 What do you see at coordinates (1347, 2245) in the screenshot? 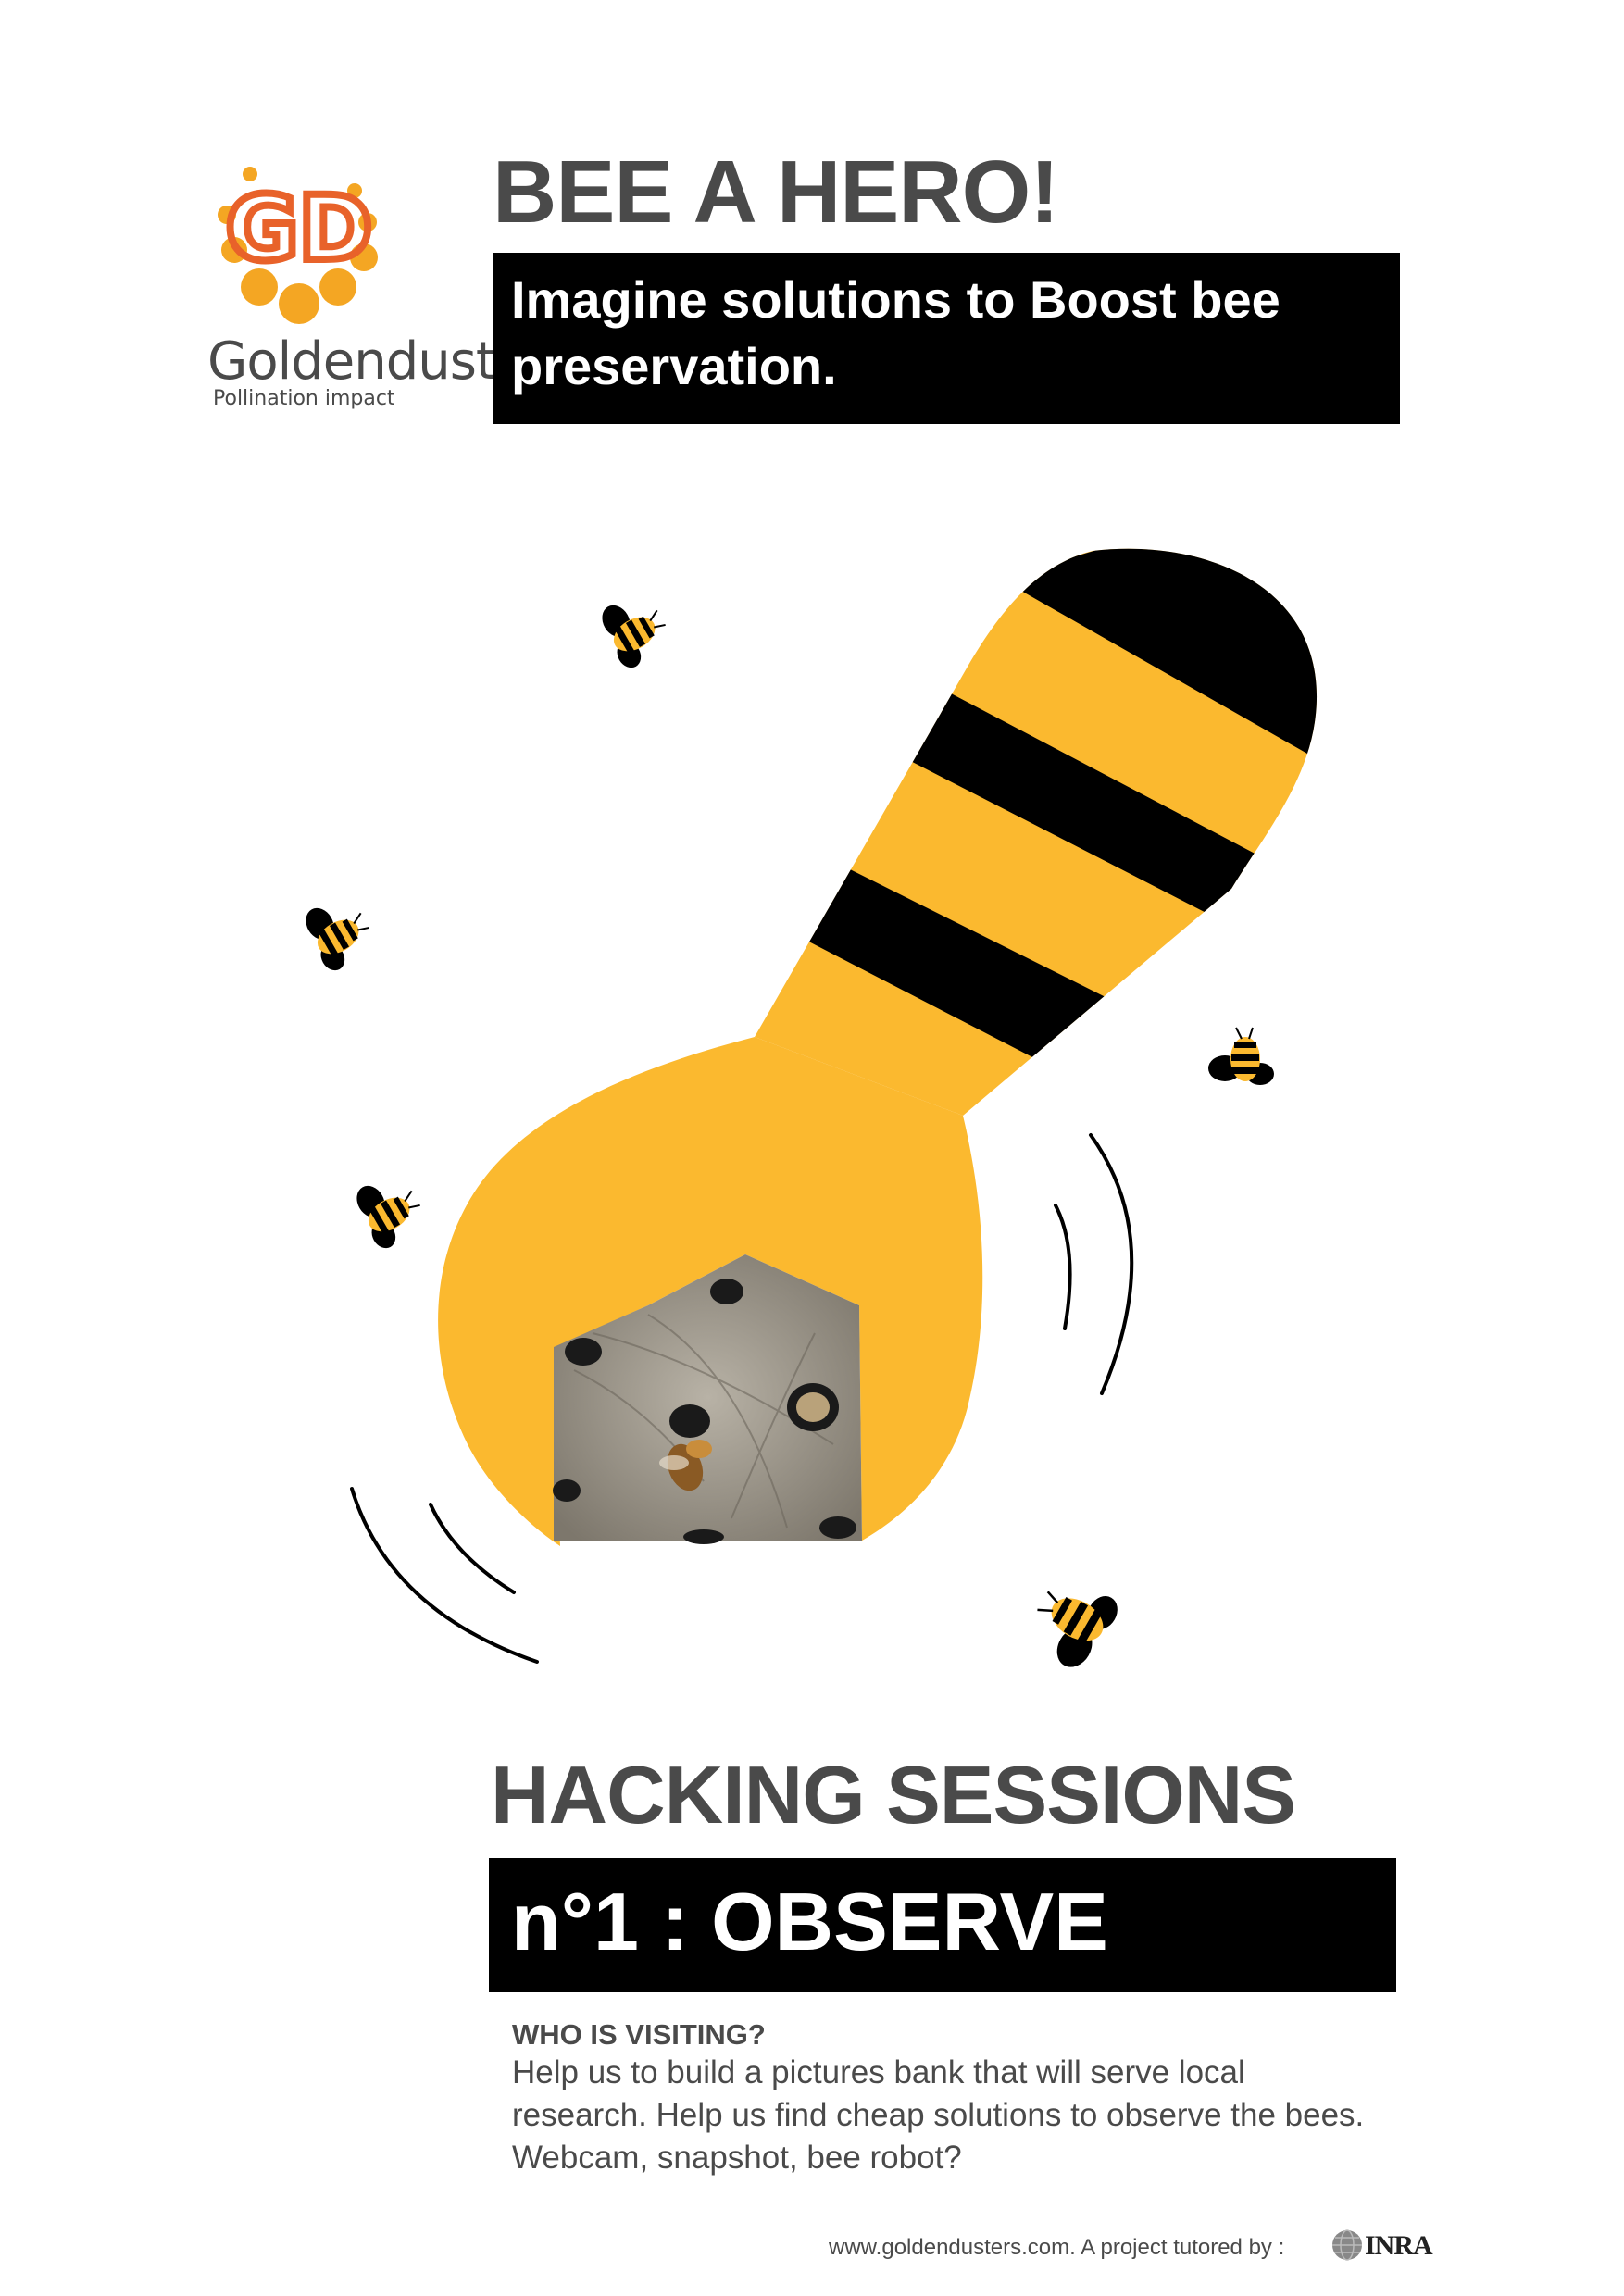
I see `globe-icon` at bounding box center [1347, 2245].